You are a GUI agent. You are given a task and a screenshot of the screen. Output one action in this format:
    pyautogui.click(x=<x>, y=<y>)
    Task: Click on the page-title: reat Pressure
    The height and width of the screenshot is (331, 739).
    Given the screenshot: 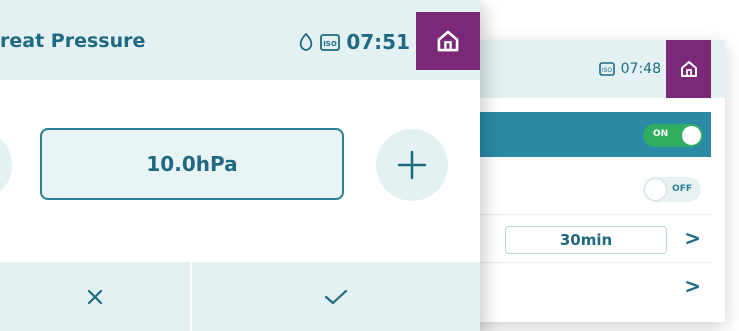 What is the action you would take?
    pyautogui.click(x=73, y=41)
    